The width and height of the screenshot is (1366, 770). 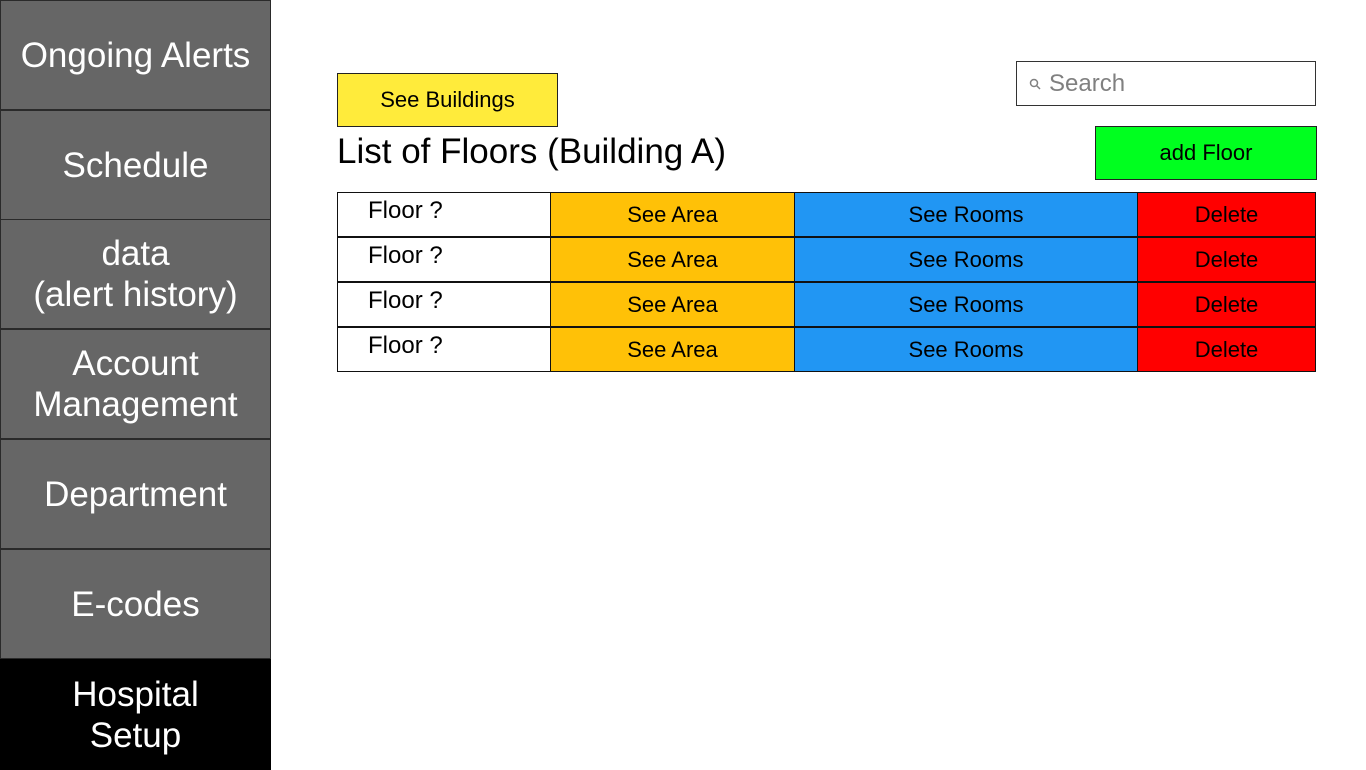 What do you see at coordinates (135, 494) in the screenshot?
I see `nav-department: Department` at bounding box center [135, 494].